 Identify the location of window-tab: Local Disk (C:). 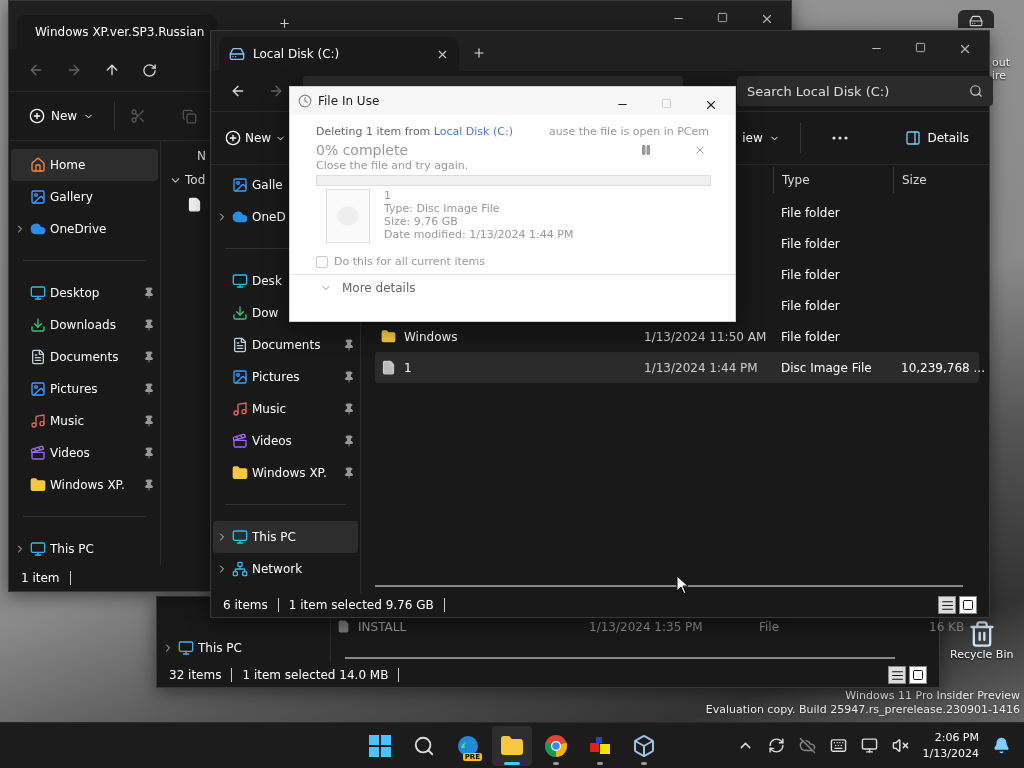
(339, 54).